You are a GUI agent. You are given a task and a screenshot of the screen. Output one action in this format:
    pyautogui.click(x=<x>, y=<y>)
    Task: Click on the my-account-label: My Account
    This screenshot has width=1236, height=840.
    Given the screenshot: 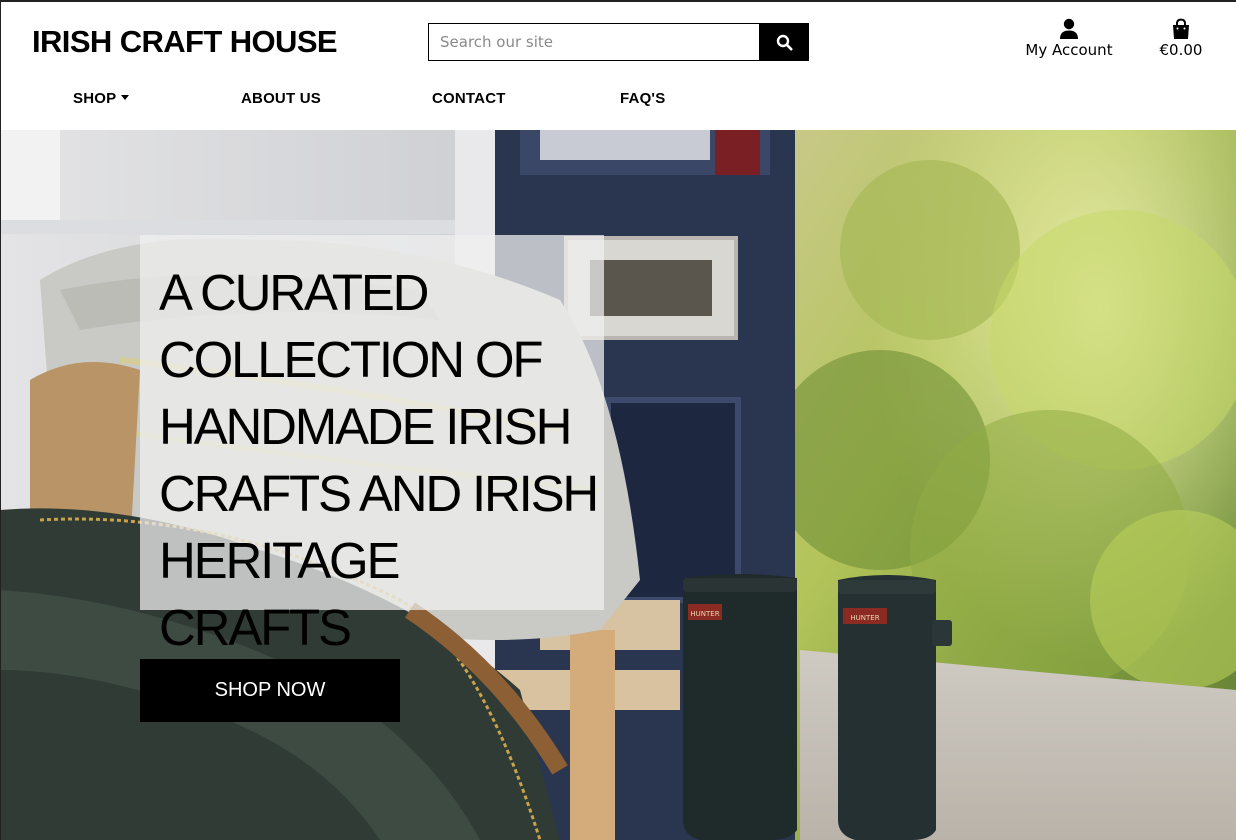 What is the action you would take?
    pyautogui.click(x=1069, y=50)
    